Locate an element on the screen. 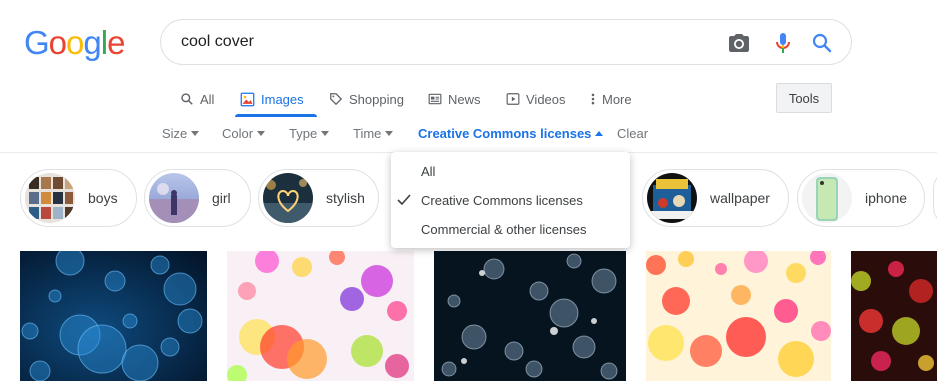  chip-girl: girl is located at coordinates (197, 198).